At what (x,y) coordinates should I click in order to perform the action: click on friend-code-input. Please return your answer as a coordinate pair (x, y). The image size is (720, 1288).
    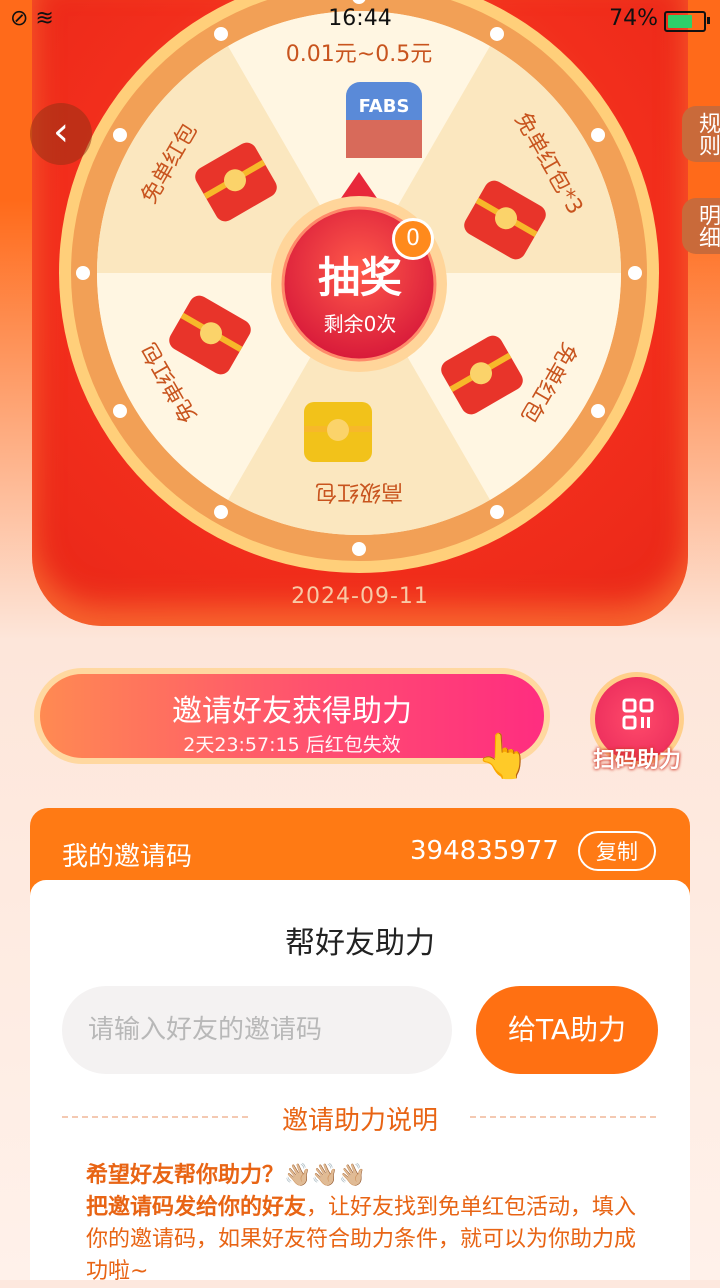
    Looking at the image, I should click on (257, 1030).